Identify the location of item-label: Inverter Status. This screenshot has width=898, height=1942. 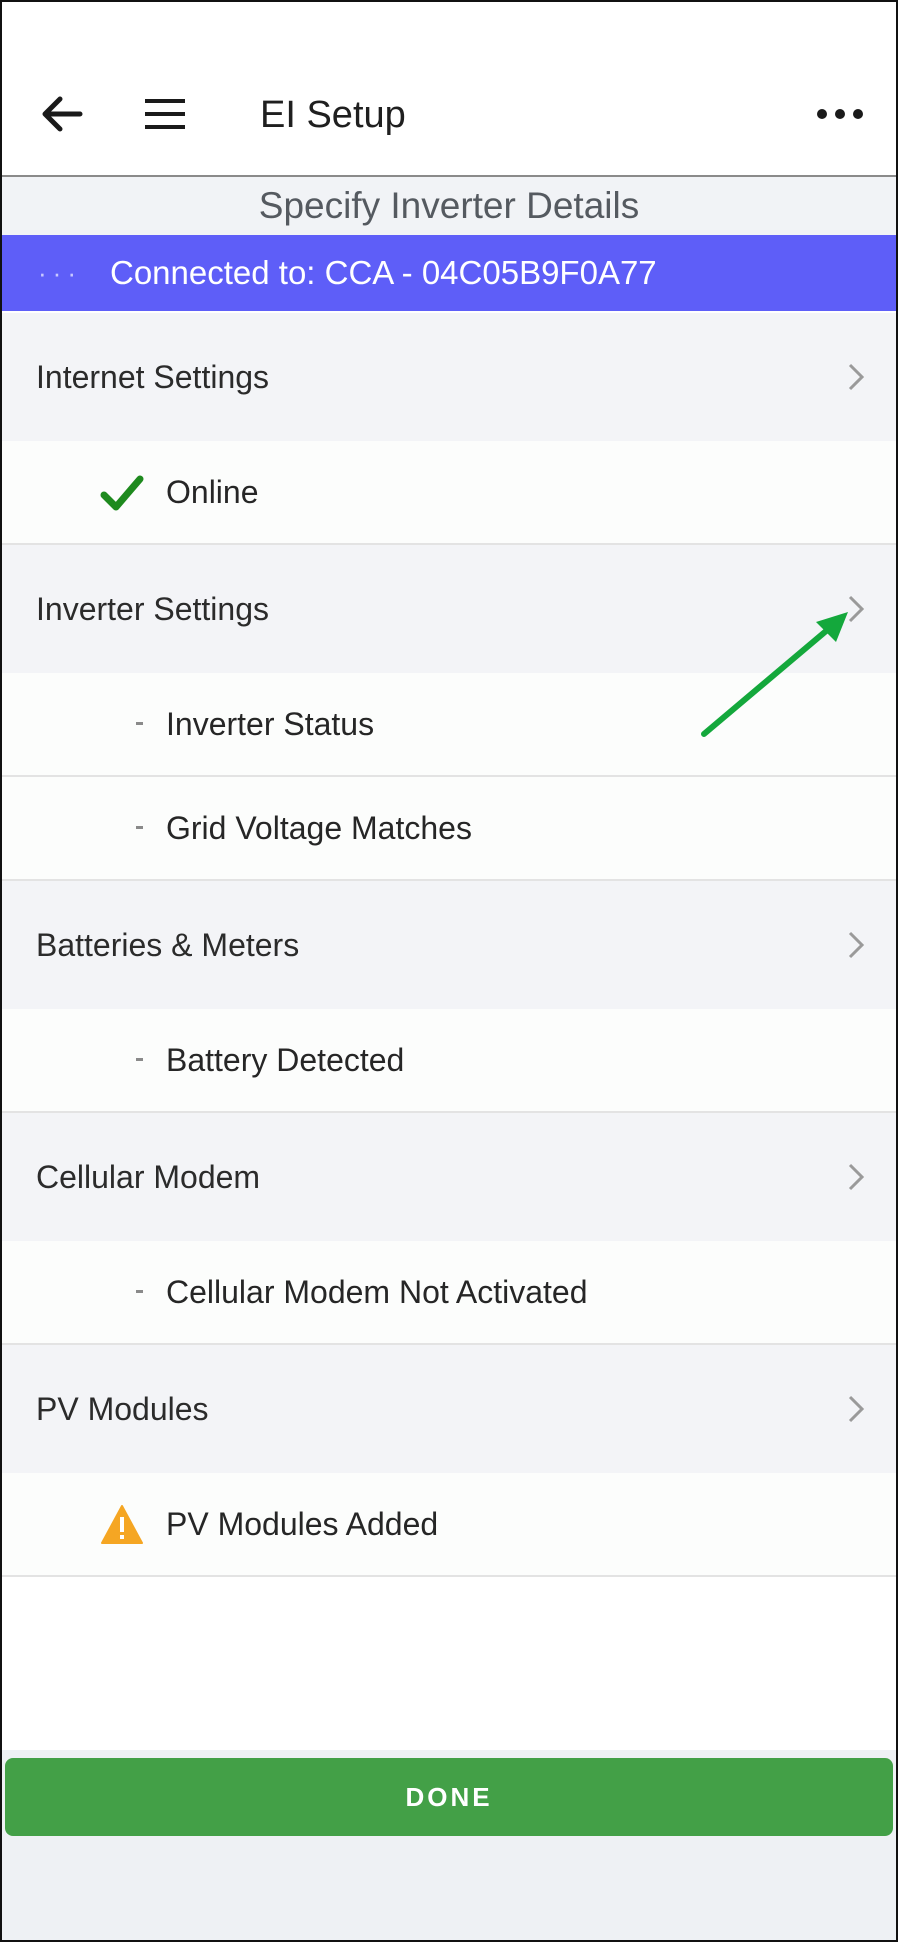
(270, 724).